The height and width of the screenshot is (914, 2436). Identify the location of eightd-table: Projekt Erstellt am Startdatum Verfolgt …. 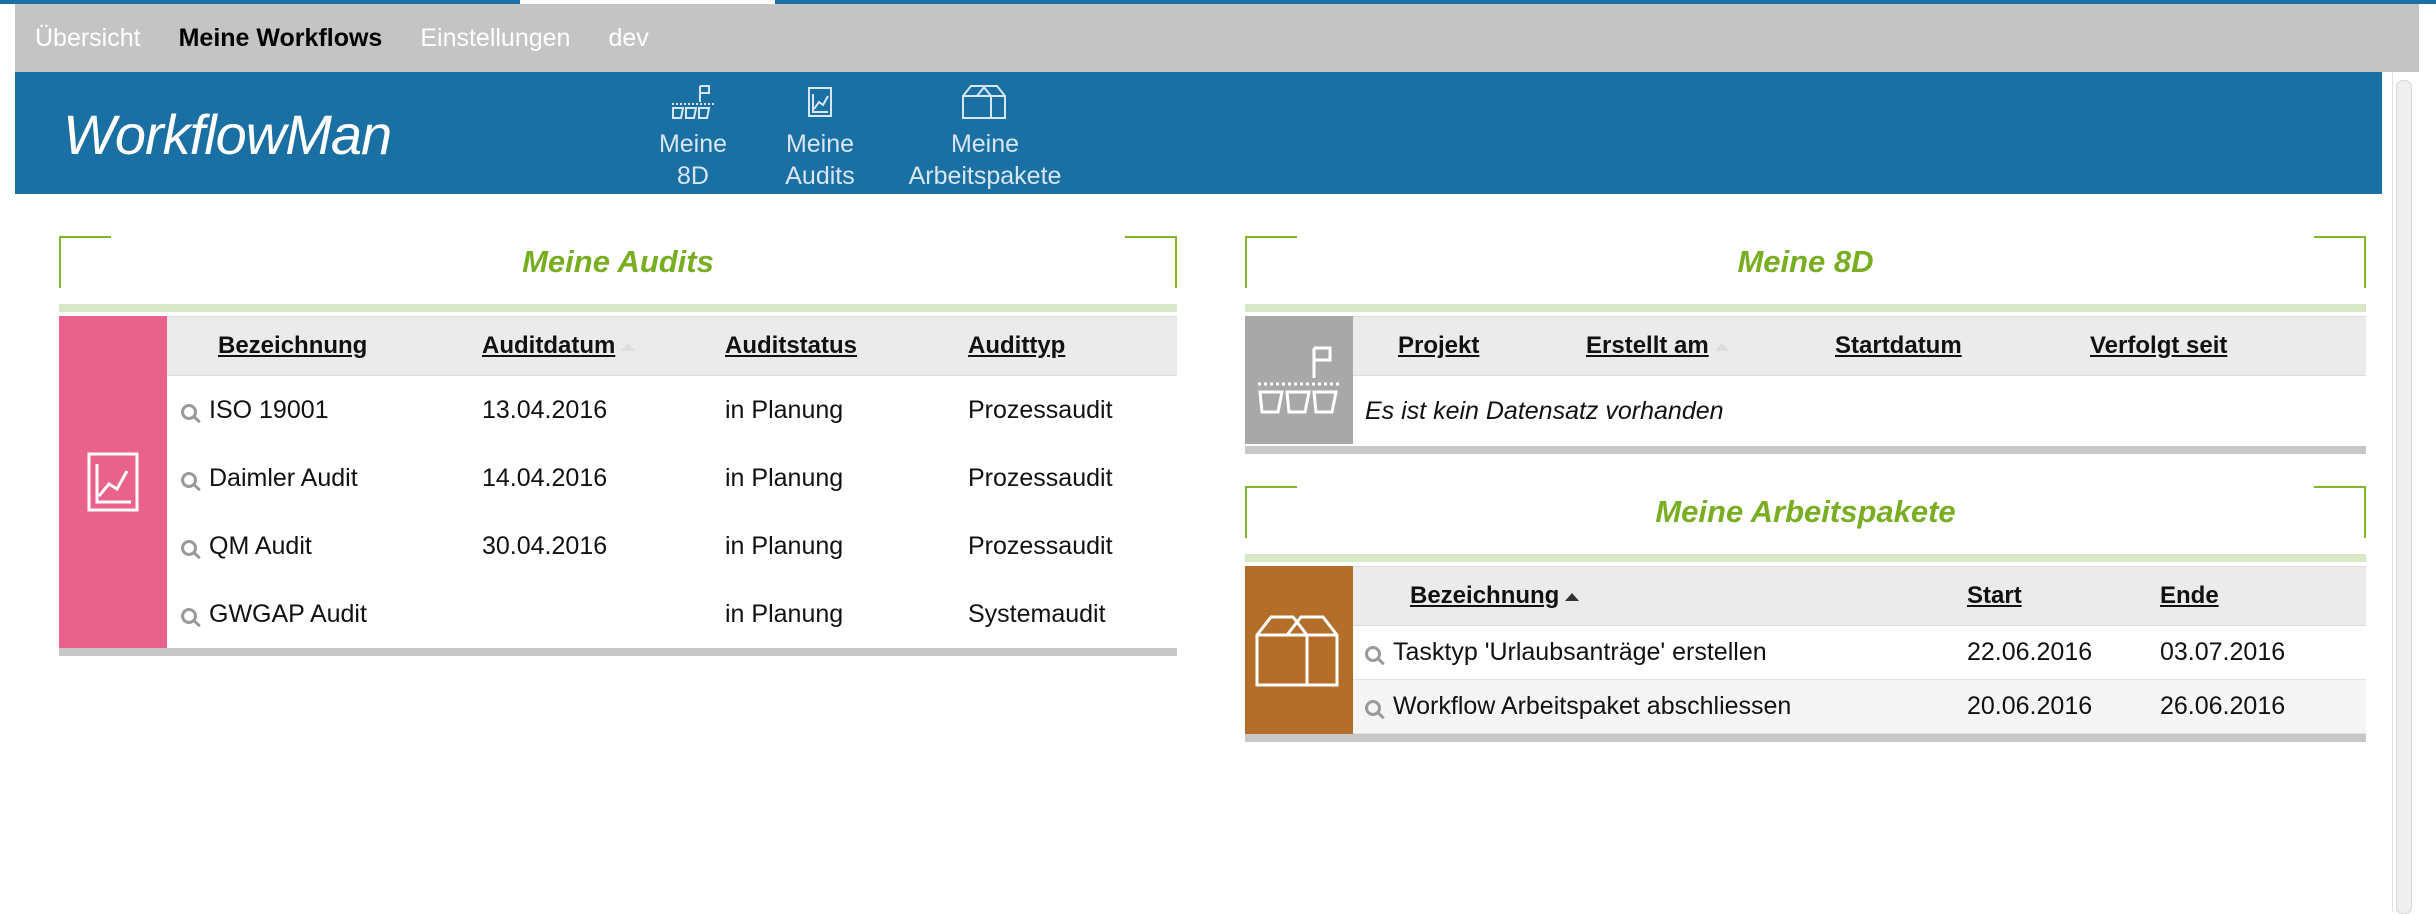
(1859, 381).